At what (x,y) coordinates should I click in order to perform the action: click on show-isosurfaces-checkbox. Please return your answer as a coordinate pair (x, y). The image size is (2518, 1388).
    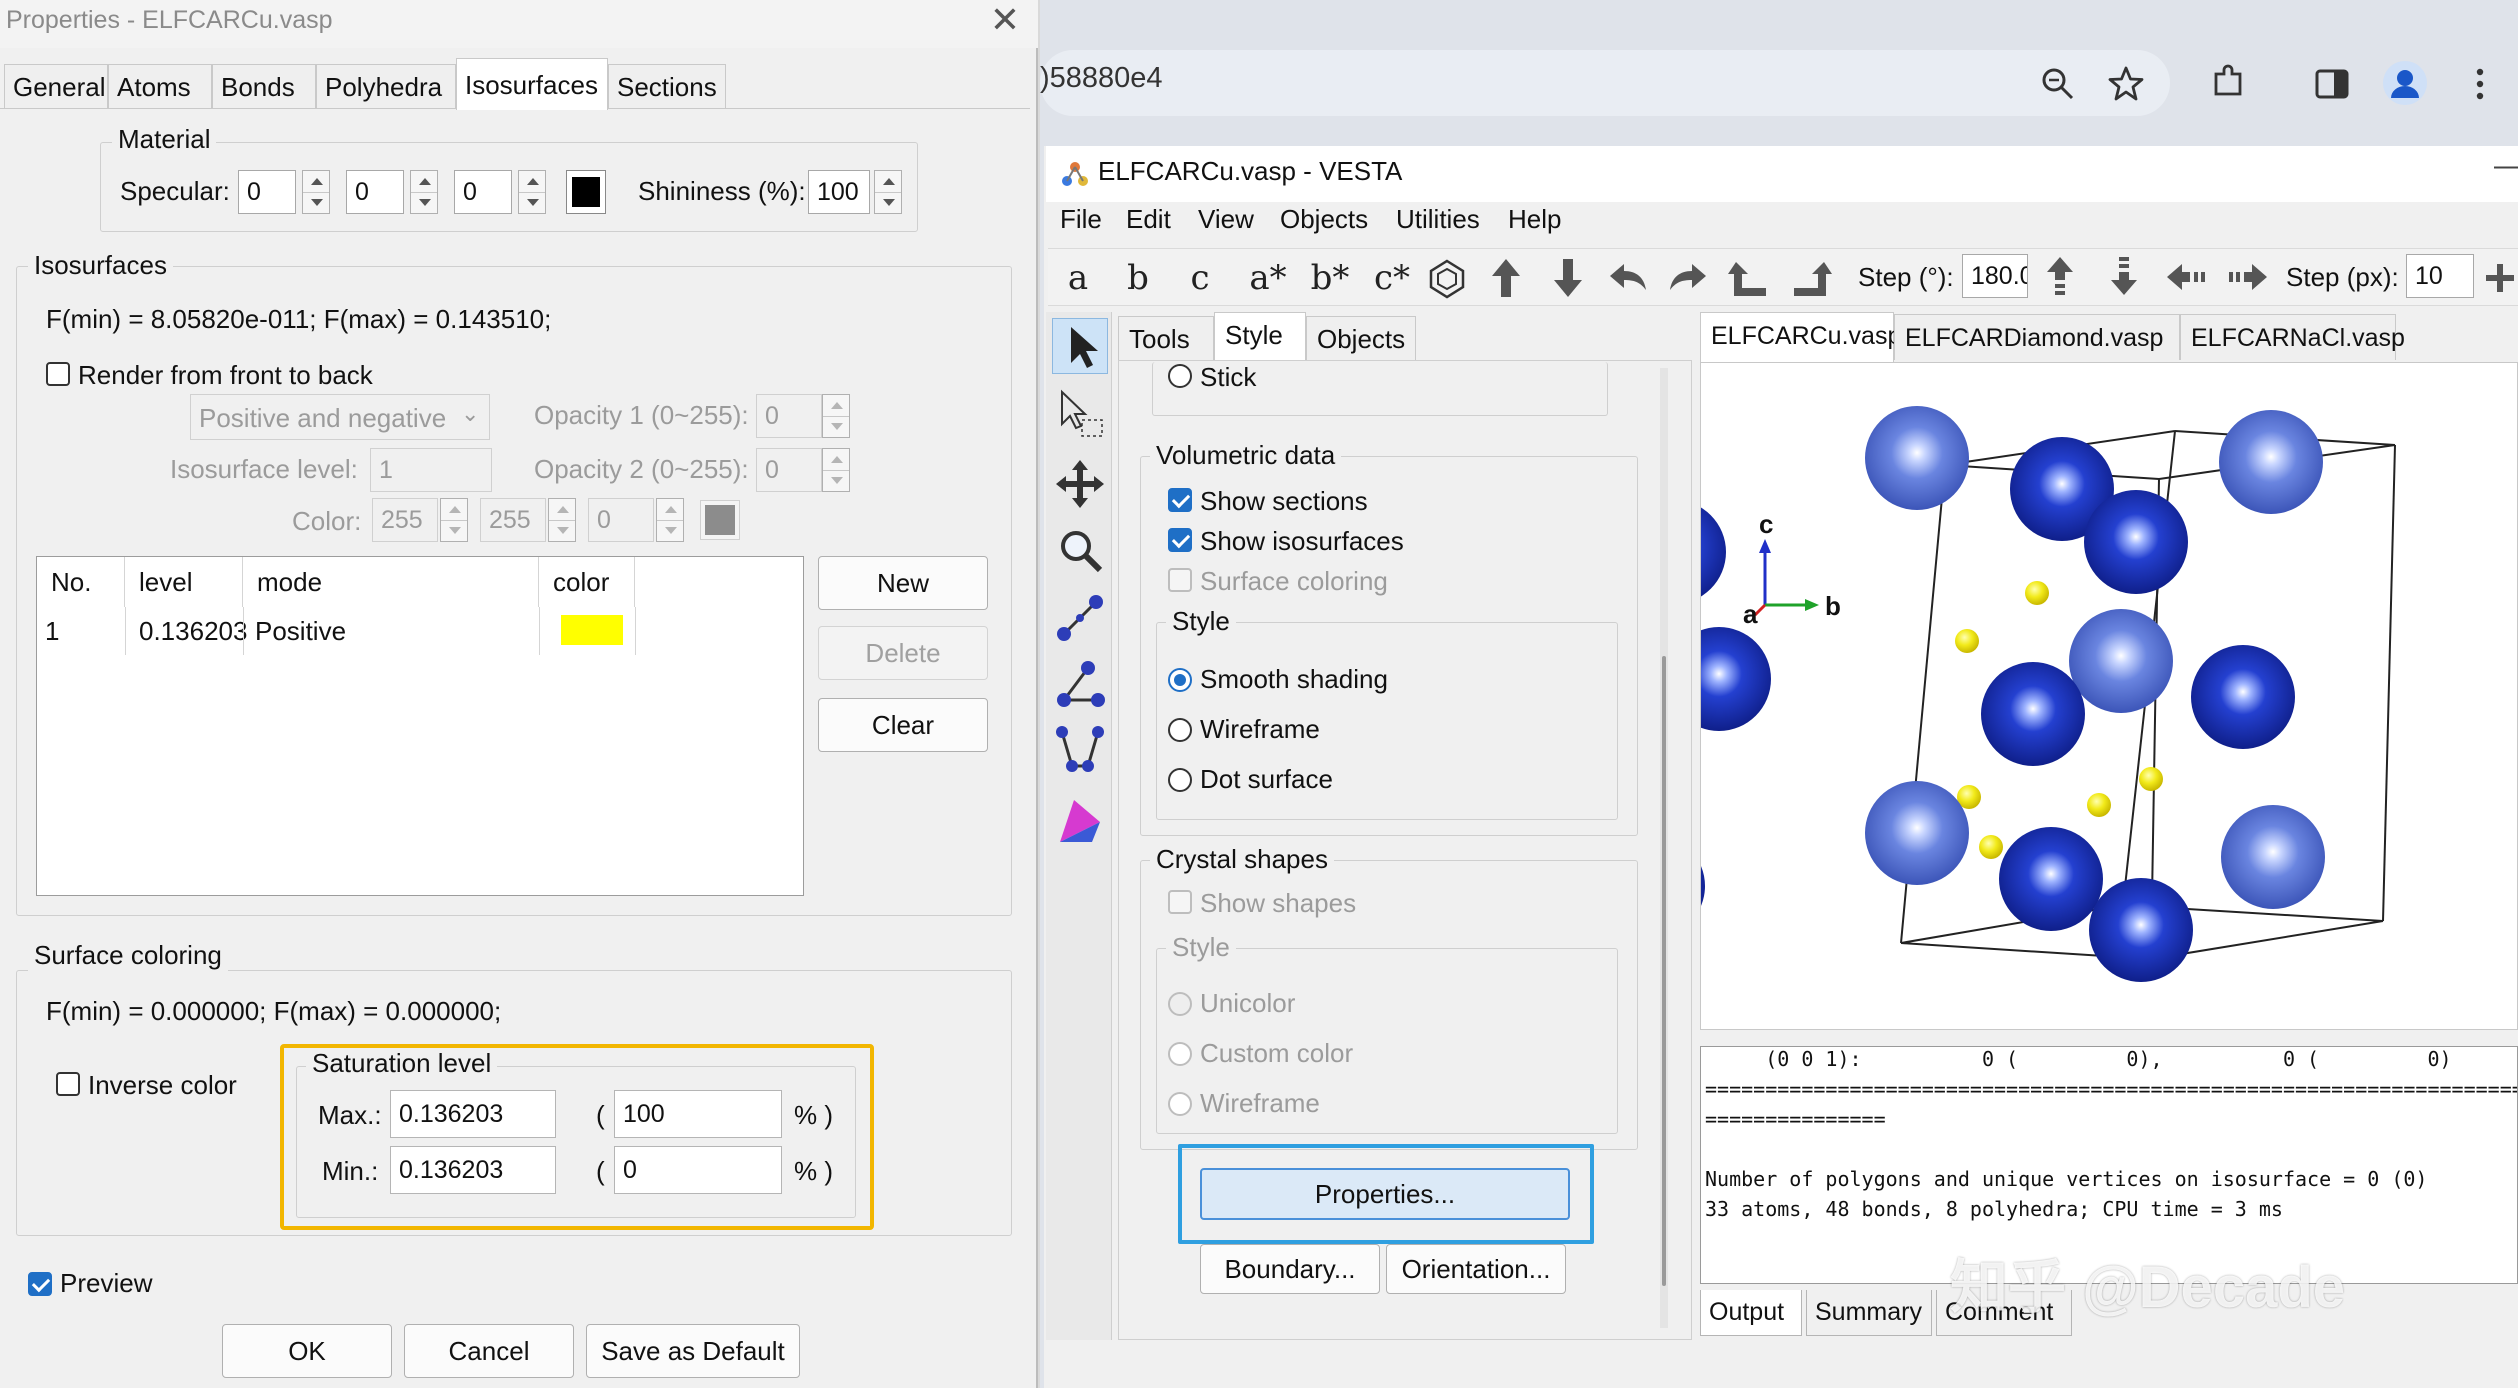
    Looking at the image, I should click on (1180, 540).